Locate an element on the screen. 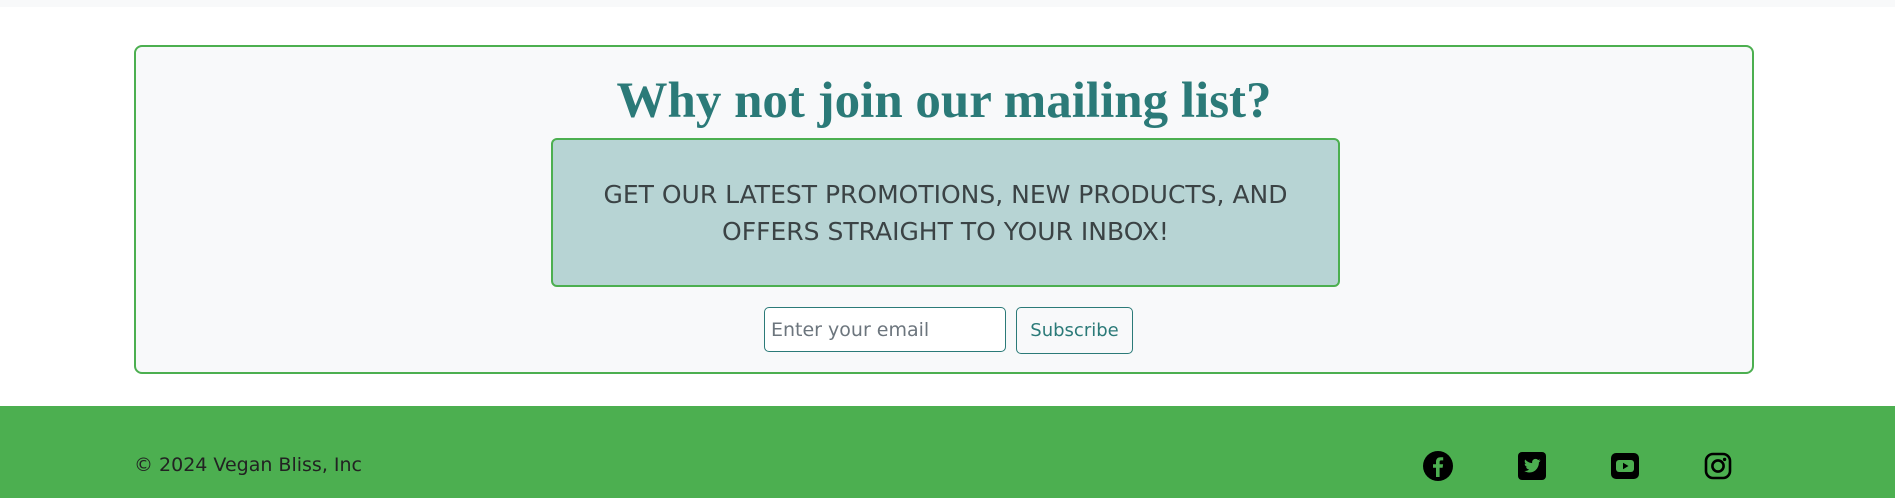 Image resolution: width=1895 pixels, height=498 pixels. facebook-icon is located at coordinates (1438, 466).